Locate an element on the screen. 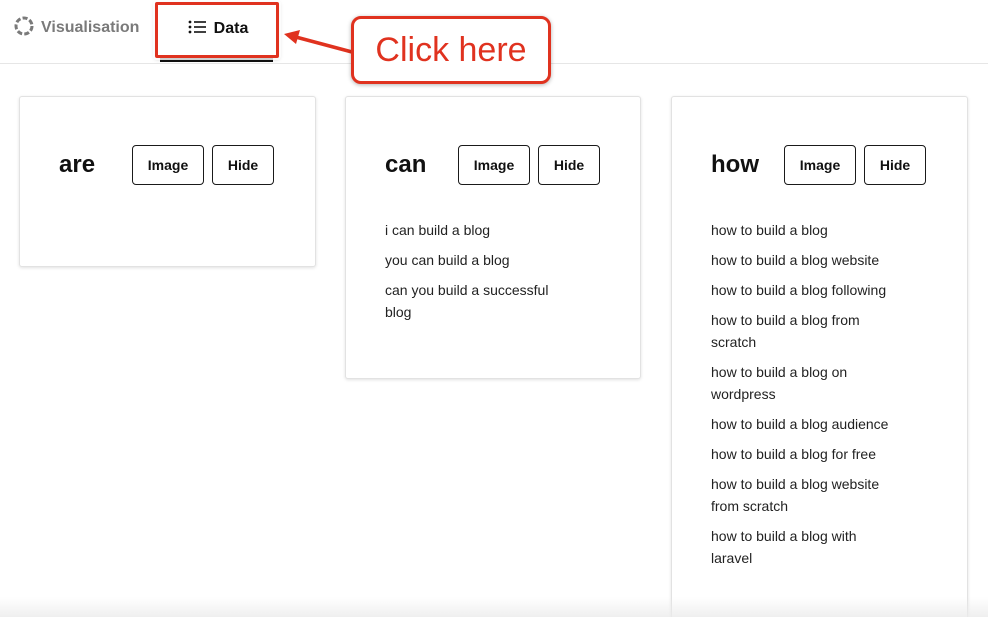 This screenshot has width=988, height=617. card-header: how Image Hide is located at coordinates (819, 166).